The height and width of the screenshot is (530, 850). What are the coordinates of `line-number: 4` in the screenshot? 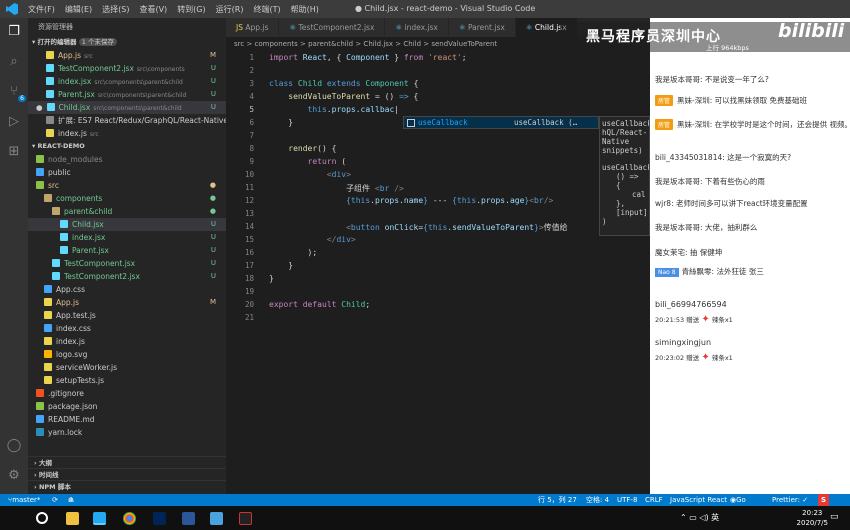 It's located at (251, 96).